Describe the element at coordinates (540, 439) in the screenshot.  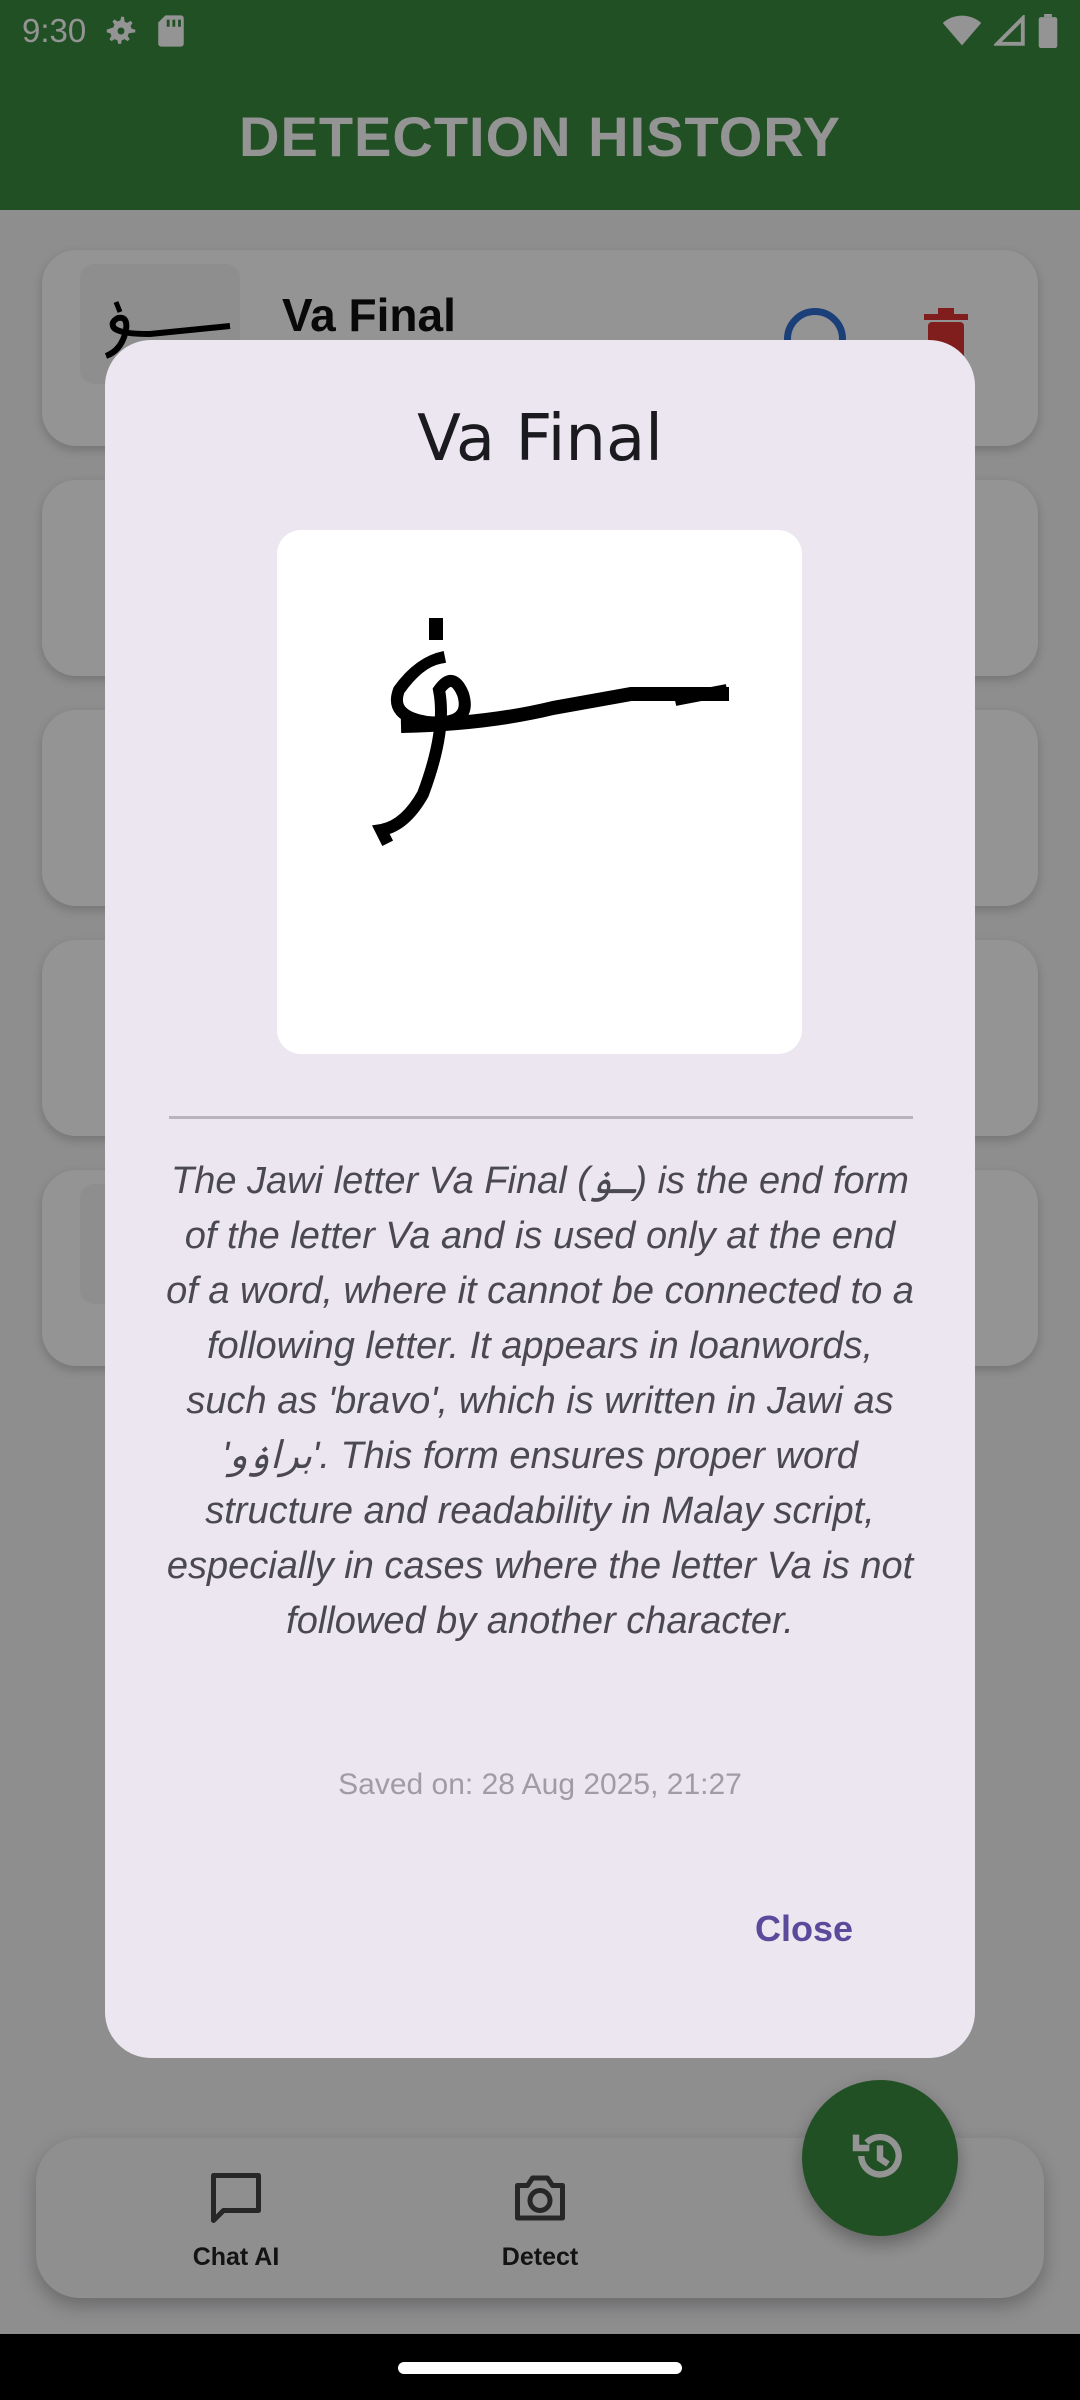
I see `dialog-title: Va Final` at that location.